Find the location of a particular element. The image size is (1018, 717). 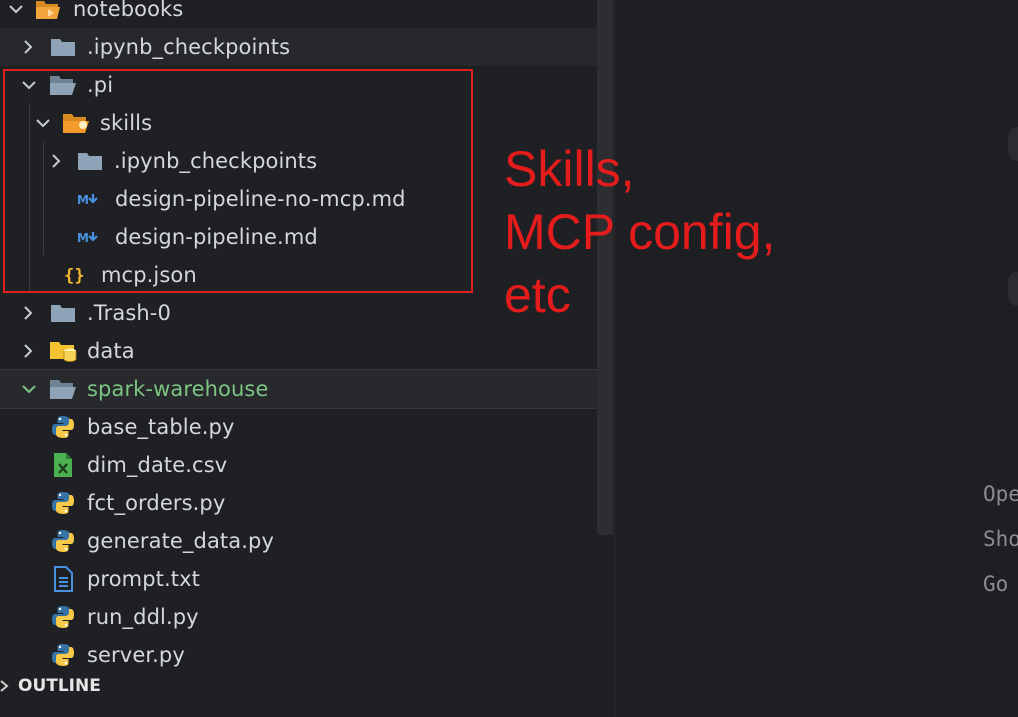

annotation-line: MCP config, is located at coordinates (640, 232).